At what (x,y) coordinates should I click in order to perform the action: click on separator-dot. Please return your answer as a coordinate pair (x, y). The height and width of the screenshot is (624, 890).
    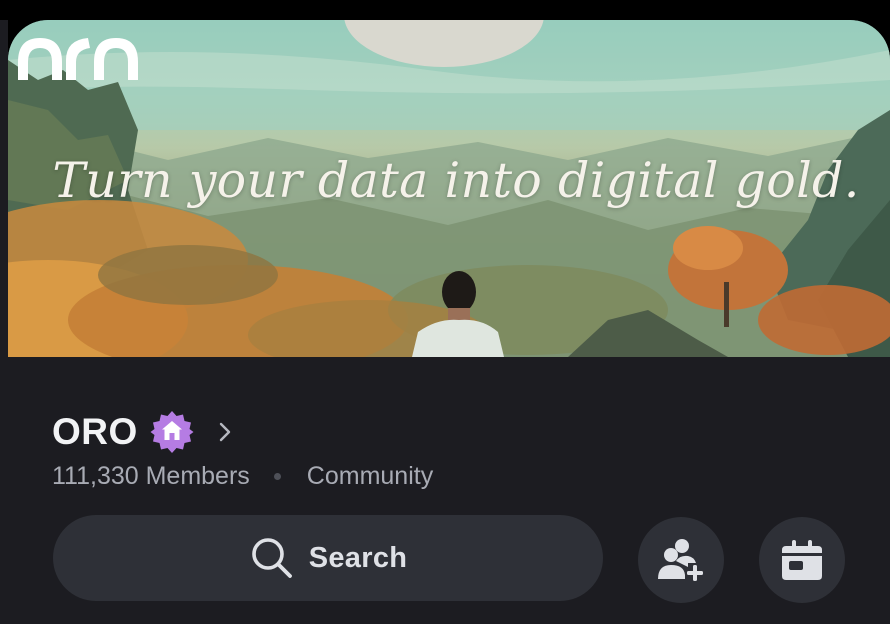
    Looking at the image, I should click on (277, 476).